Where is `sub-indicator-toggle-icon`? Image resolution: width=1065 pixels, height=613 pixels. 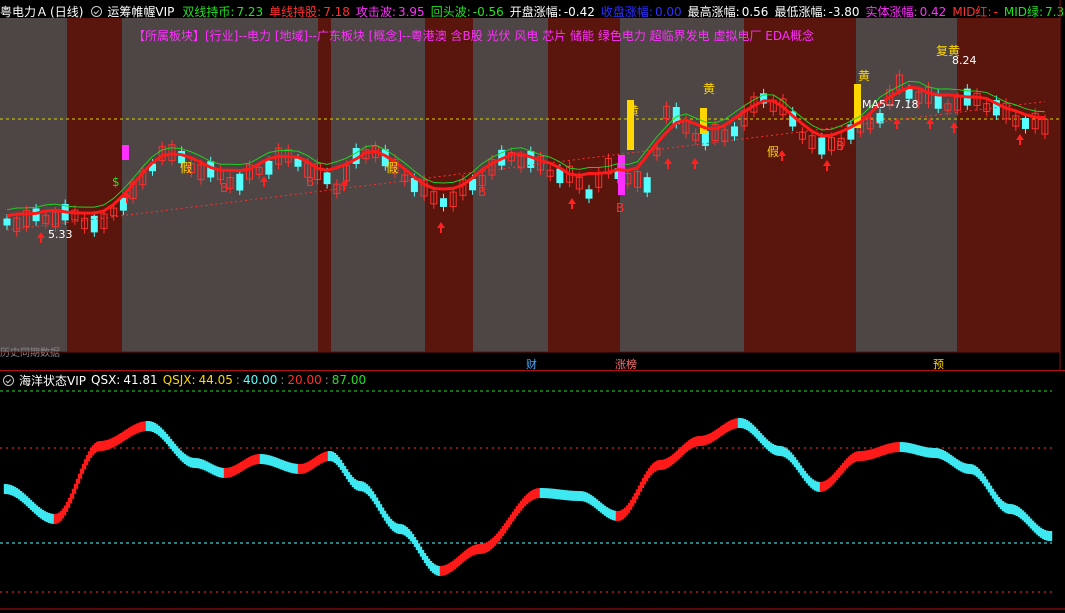 sub-indicator-toggle-icon is located at coordinates (8, 380).